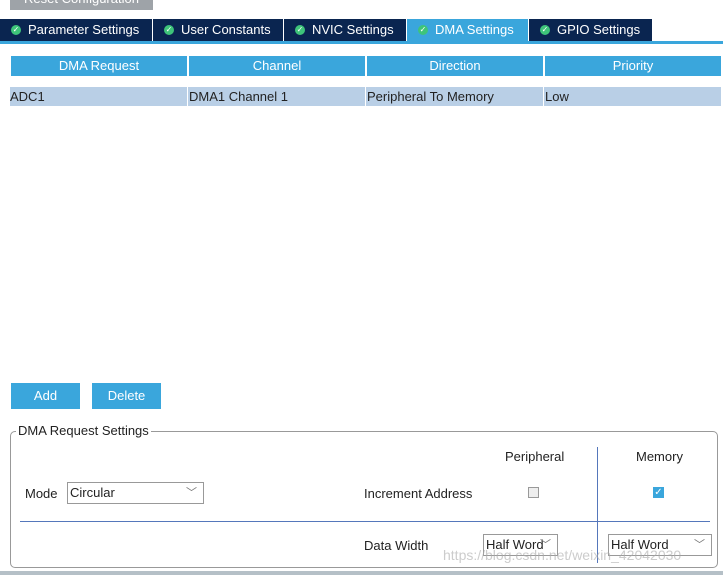  What do you see at coordinates (418, 493) in the screenshot?
I see `increment-address-label: Increment Address` at bounding box center [418, 493].